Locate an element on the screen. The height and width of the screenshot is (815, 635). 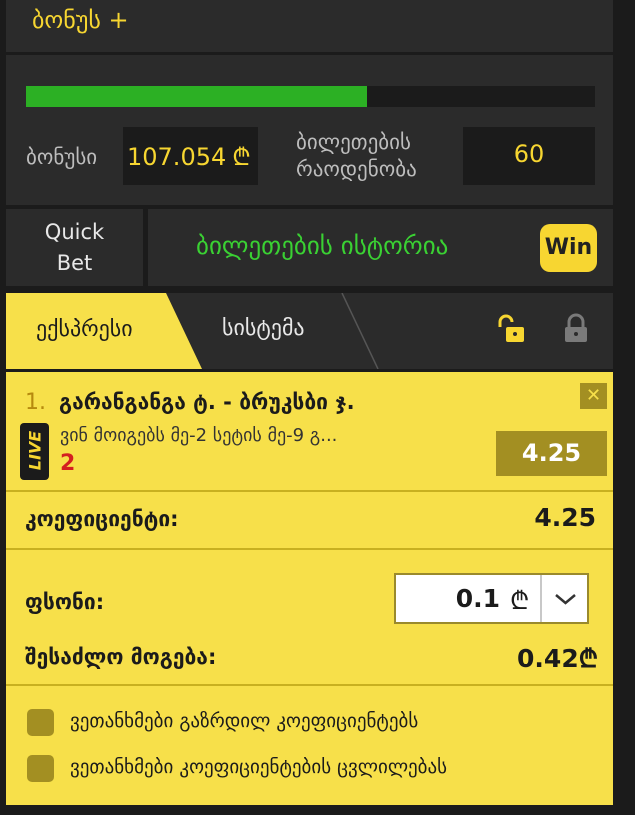
close-icon: ✕ is located at coordinates (593, 395).